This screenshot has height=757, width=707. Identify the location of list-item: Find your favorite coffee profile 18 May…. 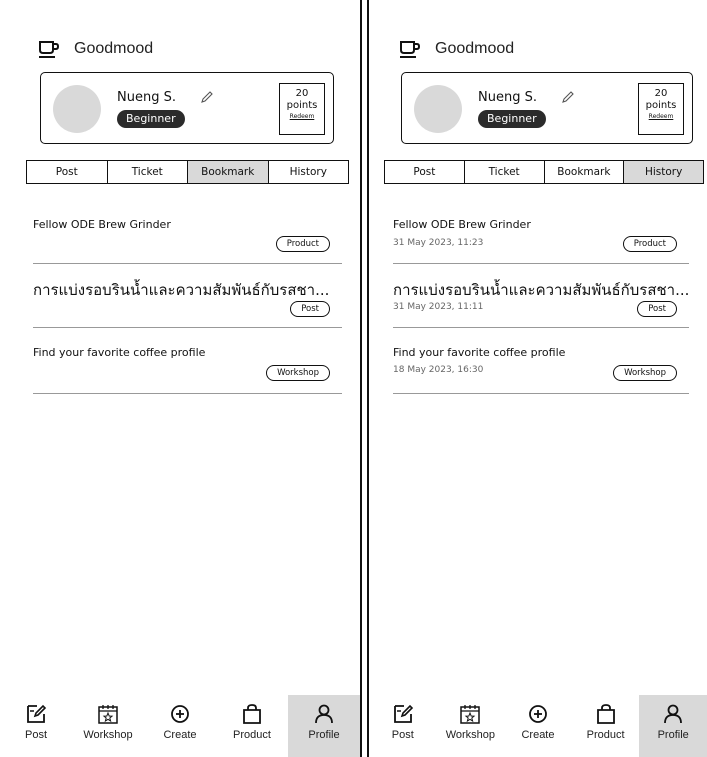
(541, 361).